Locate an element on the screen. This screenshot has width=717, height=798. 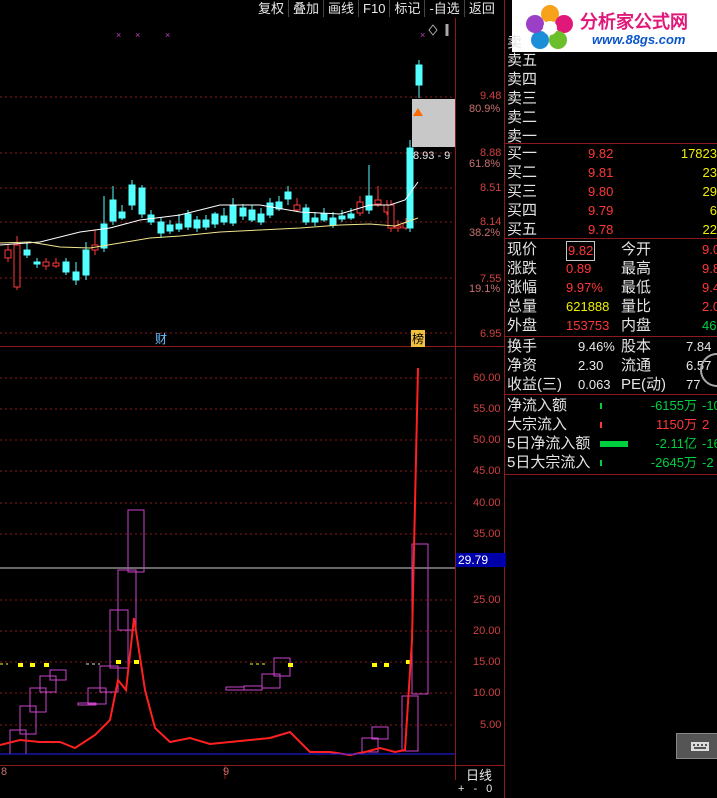
stat-label: 涨跌 is located at coordinates (522, 268).